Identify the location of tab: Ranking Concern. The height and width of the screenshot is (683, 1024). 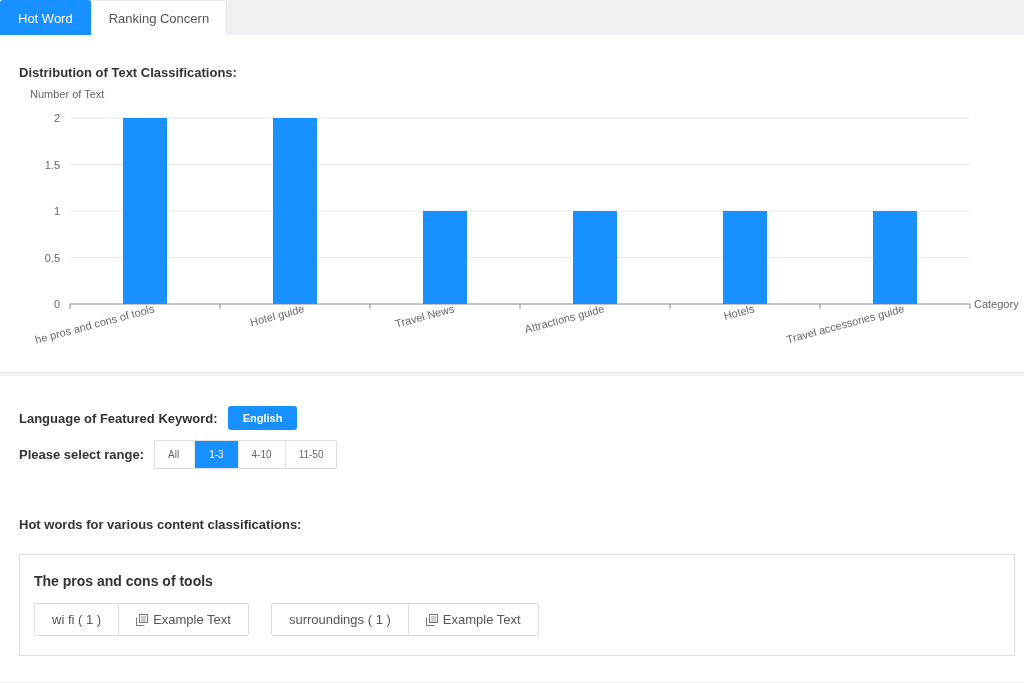
(159, 17).